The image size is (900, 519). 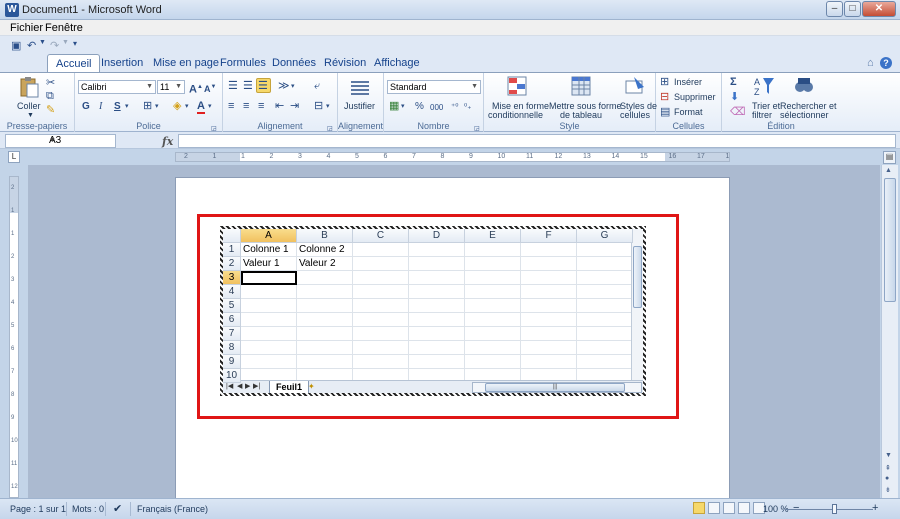 I want to click on delete-cells-button: Supprimer, so click(x=695, y=97).